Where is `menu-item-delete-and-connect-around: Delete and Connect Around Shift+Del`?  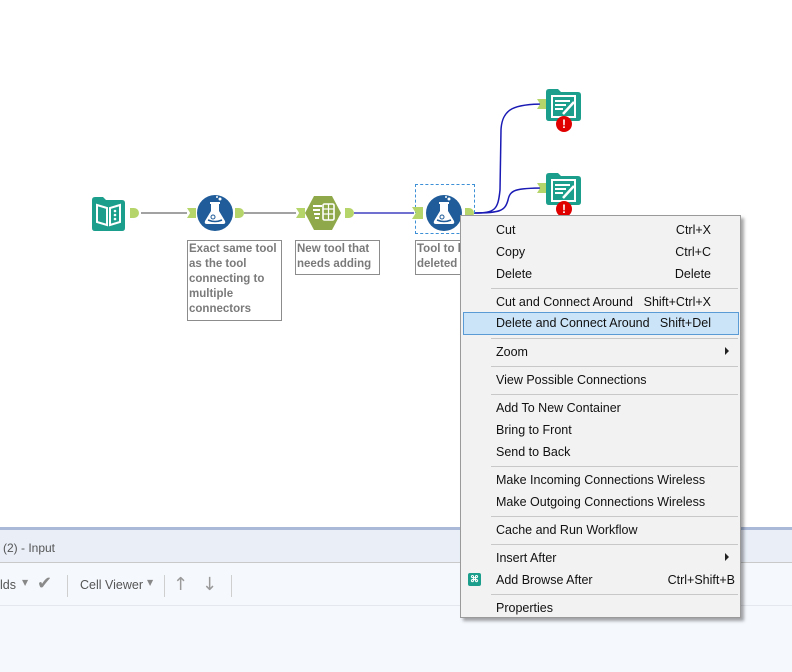
menu-item-delete-and-connect-around: Delete and Connect Around Shift+Del is located at coordinates (601, 323).